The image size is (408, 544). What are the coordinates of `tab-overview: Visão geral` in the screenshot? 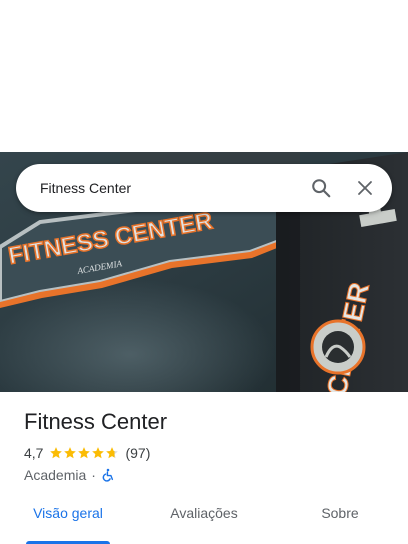 It's located at (68, 519).